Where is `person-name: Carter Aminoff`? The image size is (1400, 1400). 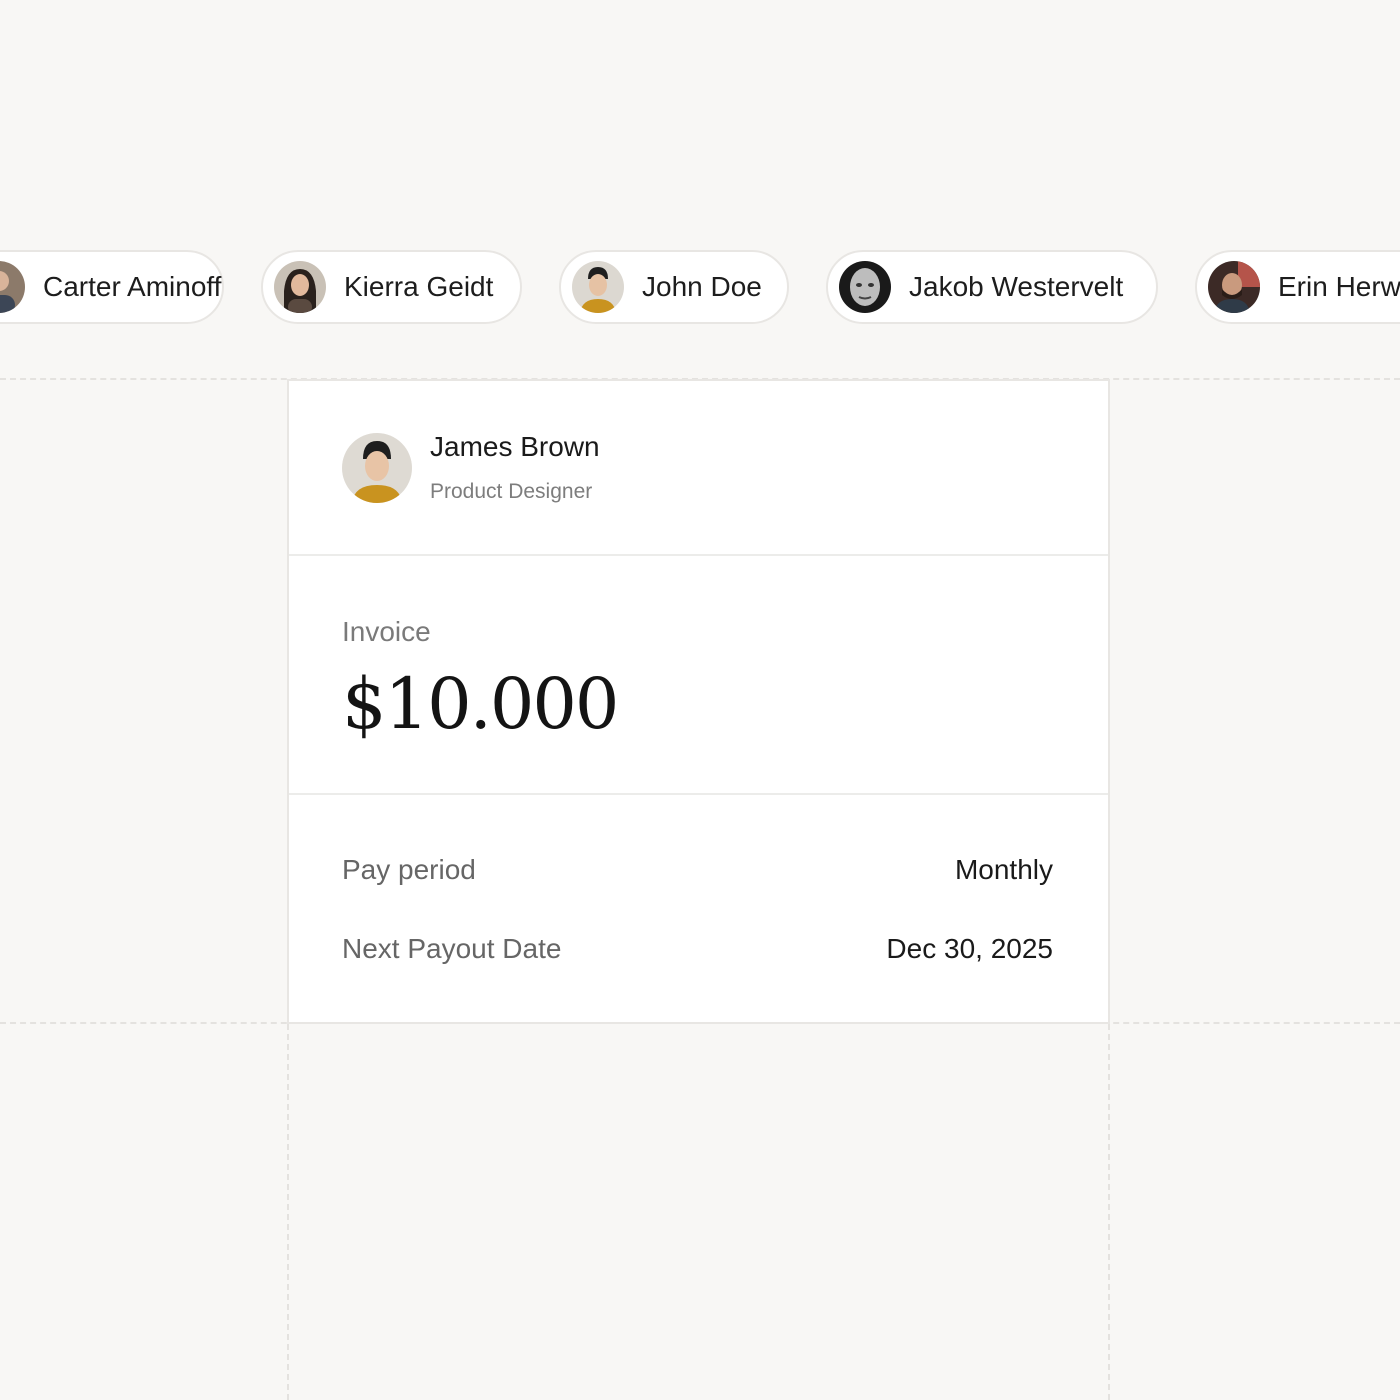 person-name: Carter Aminoff is located at coordinates (132, 286).